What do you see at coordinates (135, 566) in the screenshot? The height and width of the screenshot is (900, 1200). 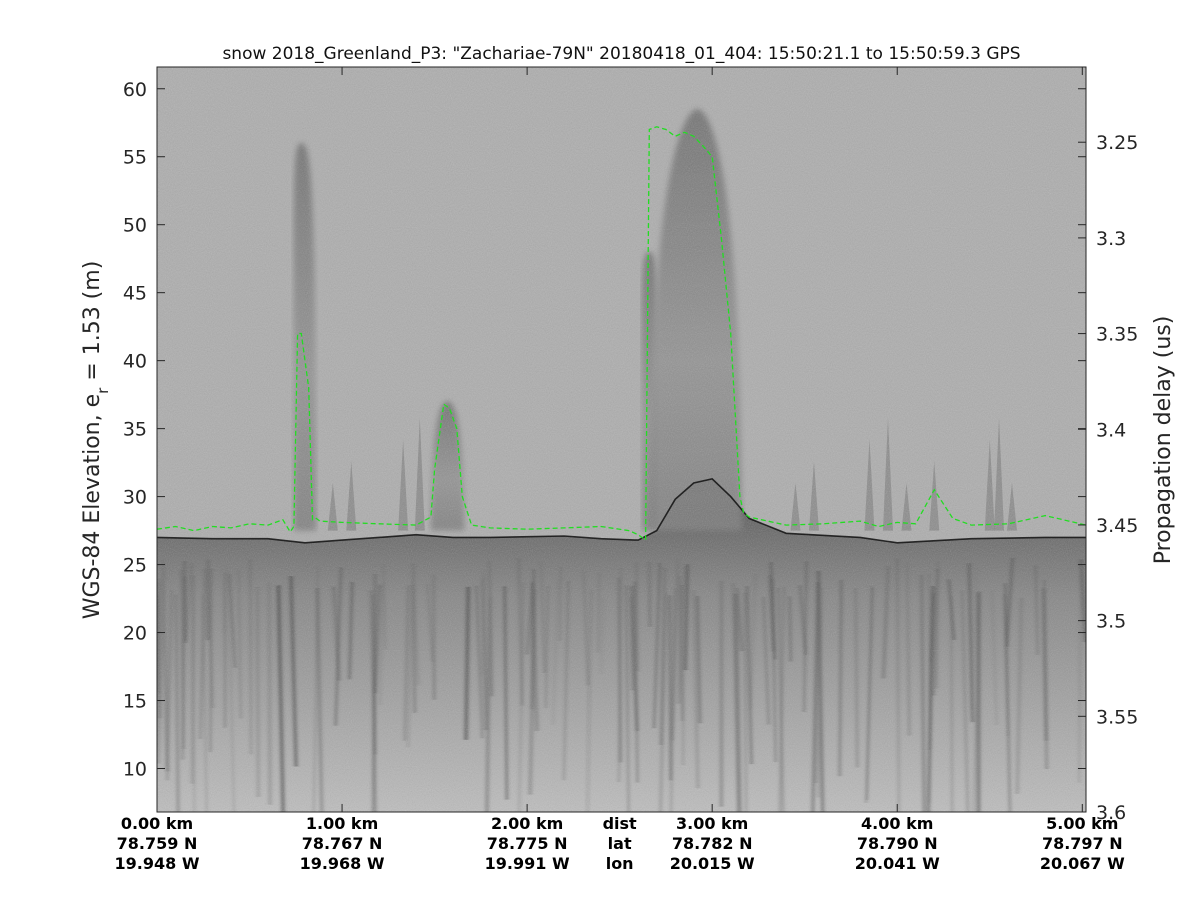 I see `y-tick-label: 25` at bounding box center [135, 566].